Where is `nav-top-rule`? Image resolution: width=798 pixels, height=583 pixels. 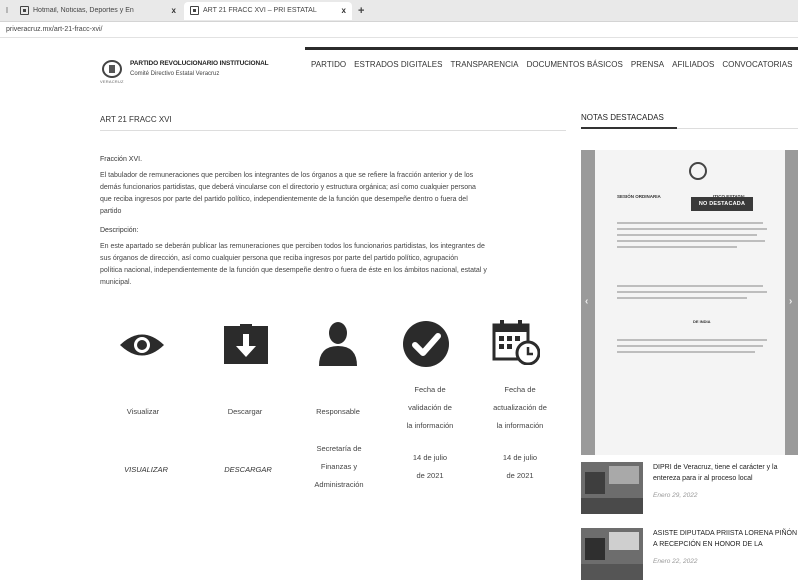 nav-top-rule is located at coordinates (551, 48).